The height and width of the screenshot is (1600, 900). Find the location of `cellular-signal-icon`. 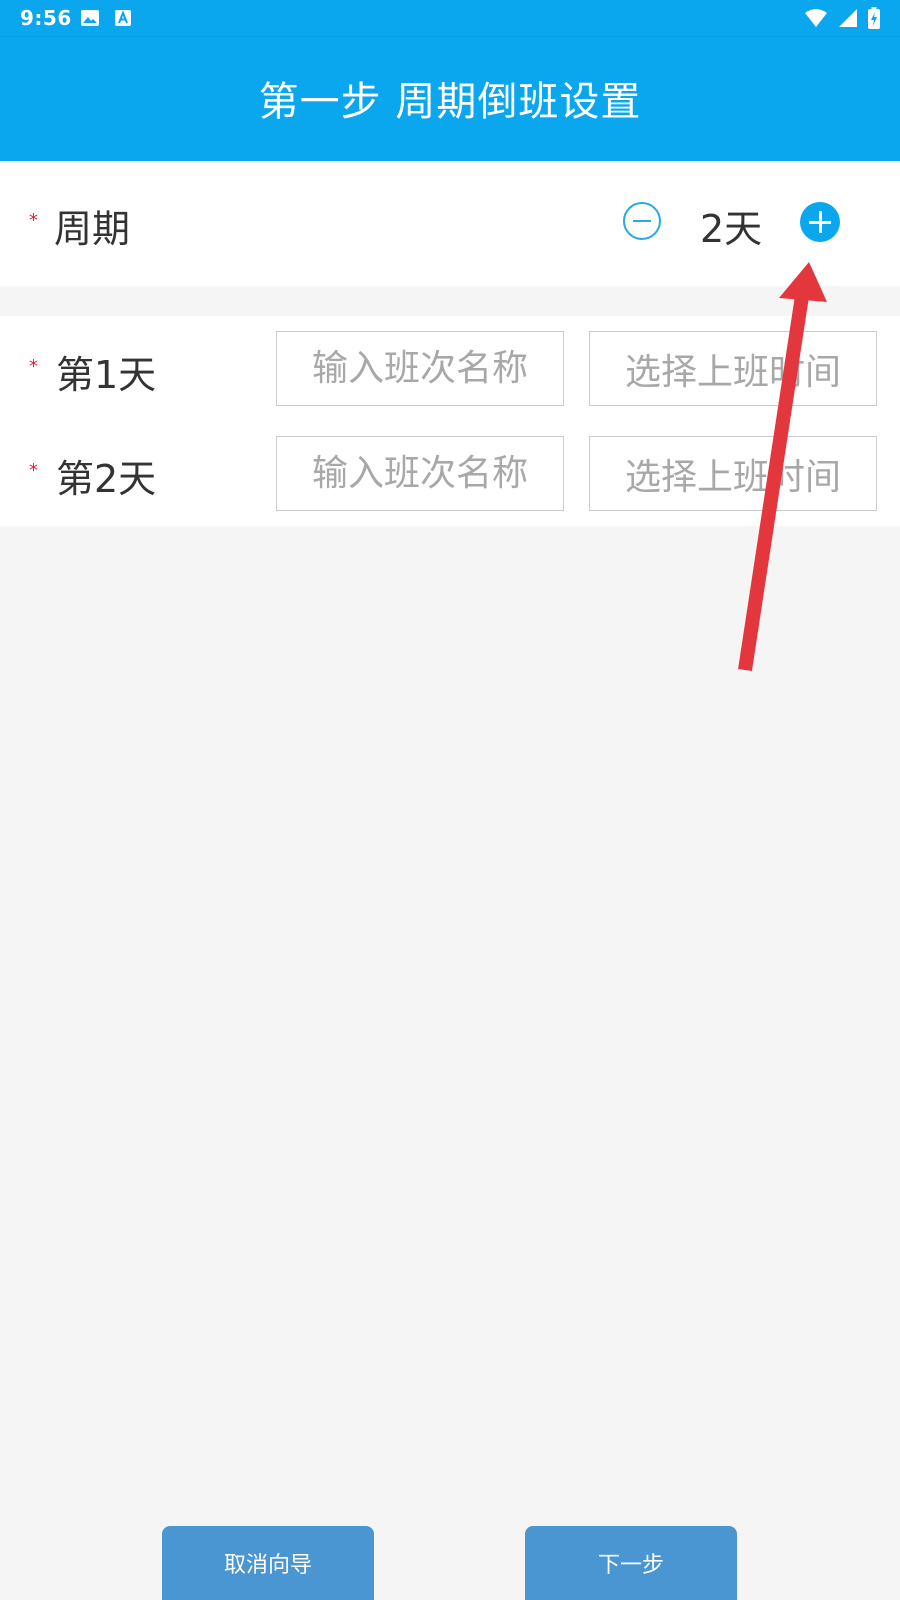

cellular-signal-icon is located at coordinates (848, 18).